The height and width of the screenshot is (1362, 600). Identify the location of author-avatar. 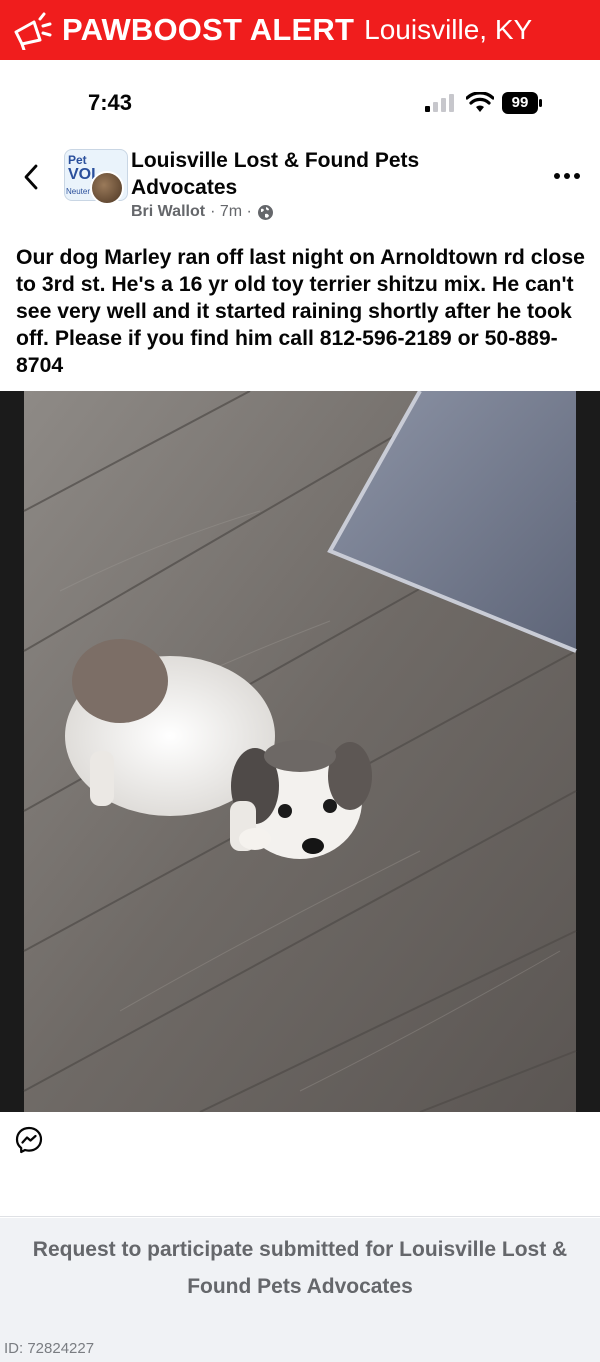
(107, 188).